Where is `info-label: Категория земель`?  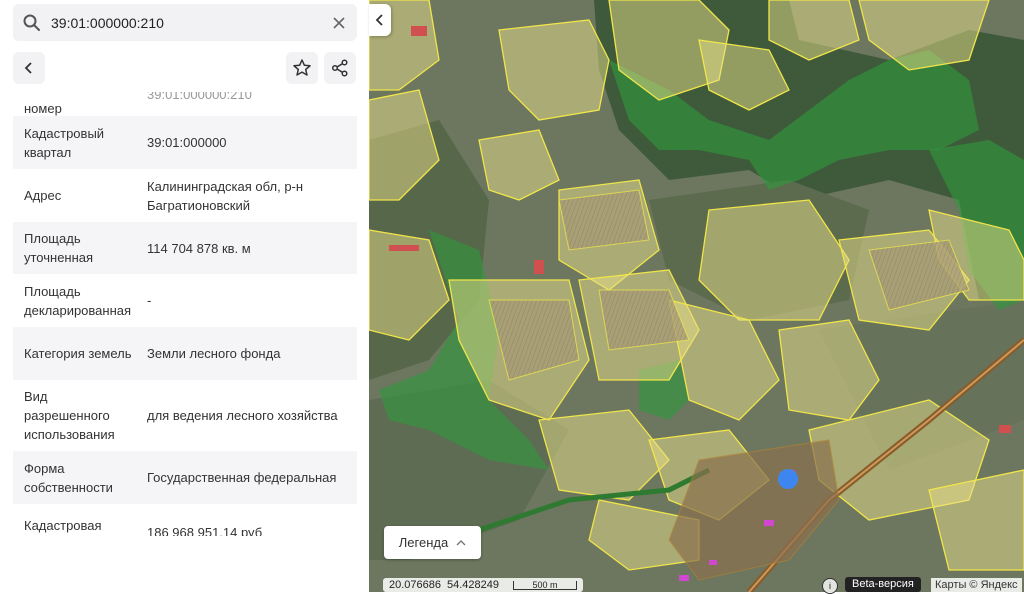 info-label: Категория земель is located at coordinates (78, 353).